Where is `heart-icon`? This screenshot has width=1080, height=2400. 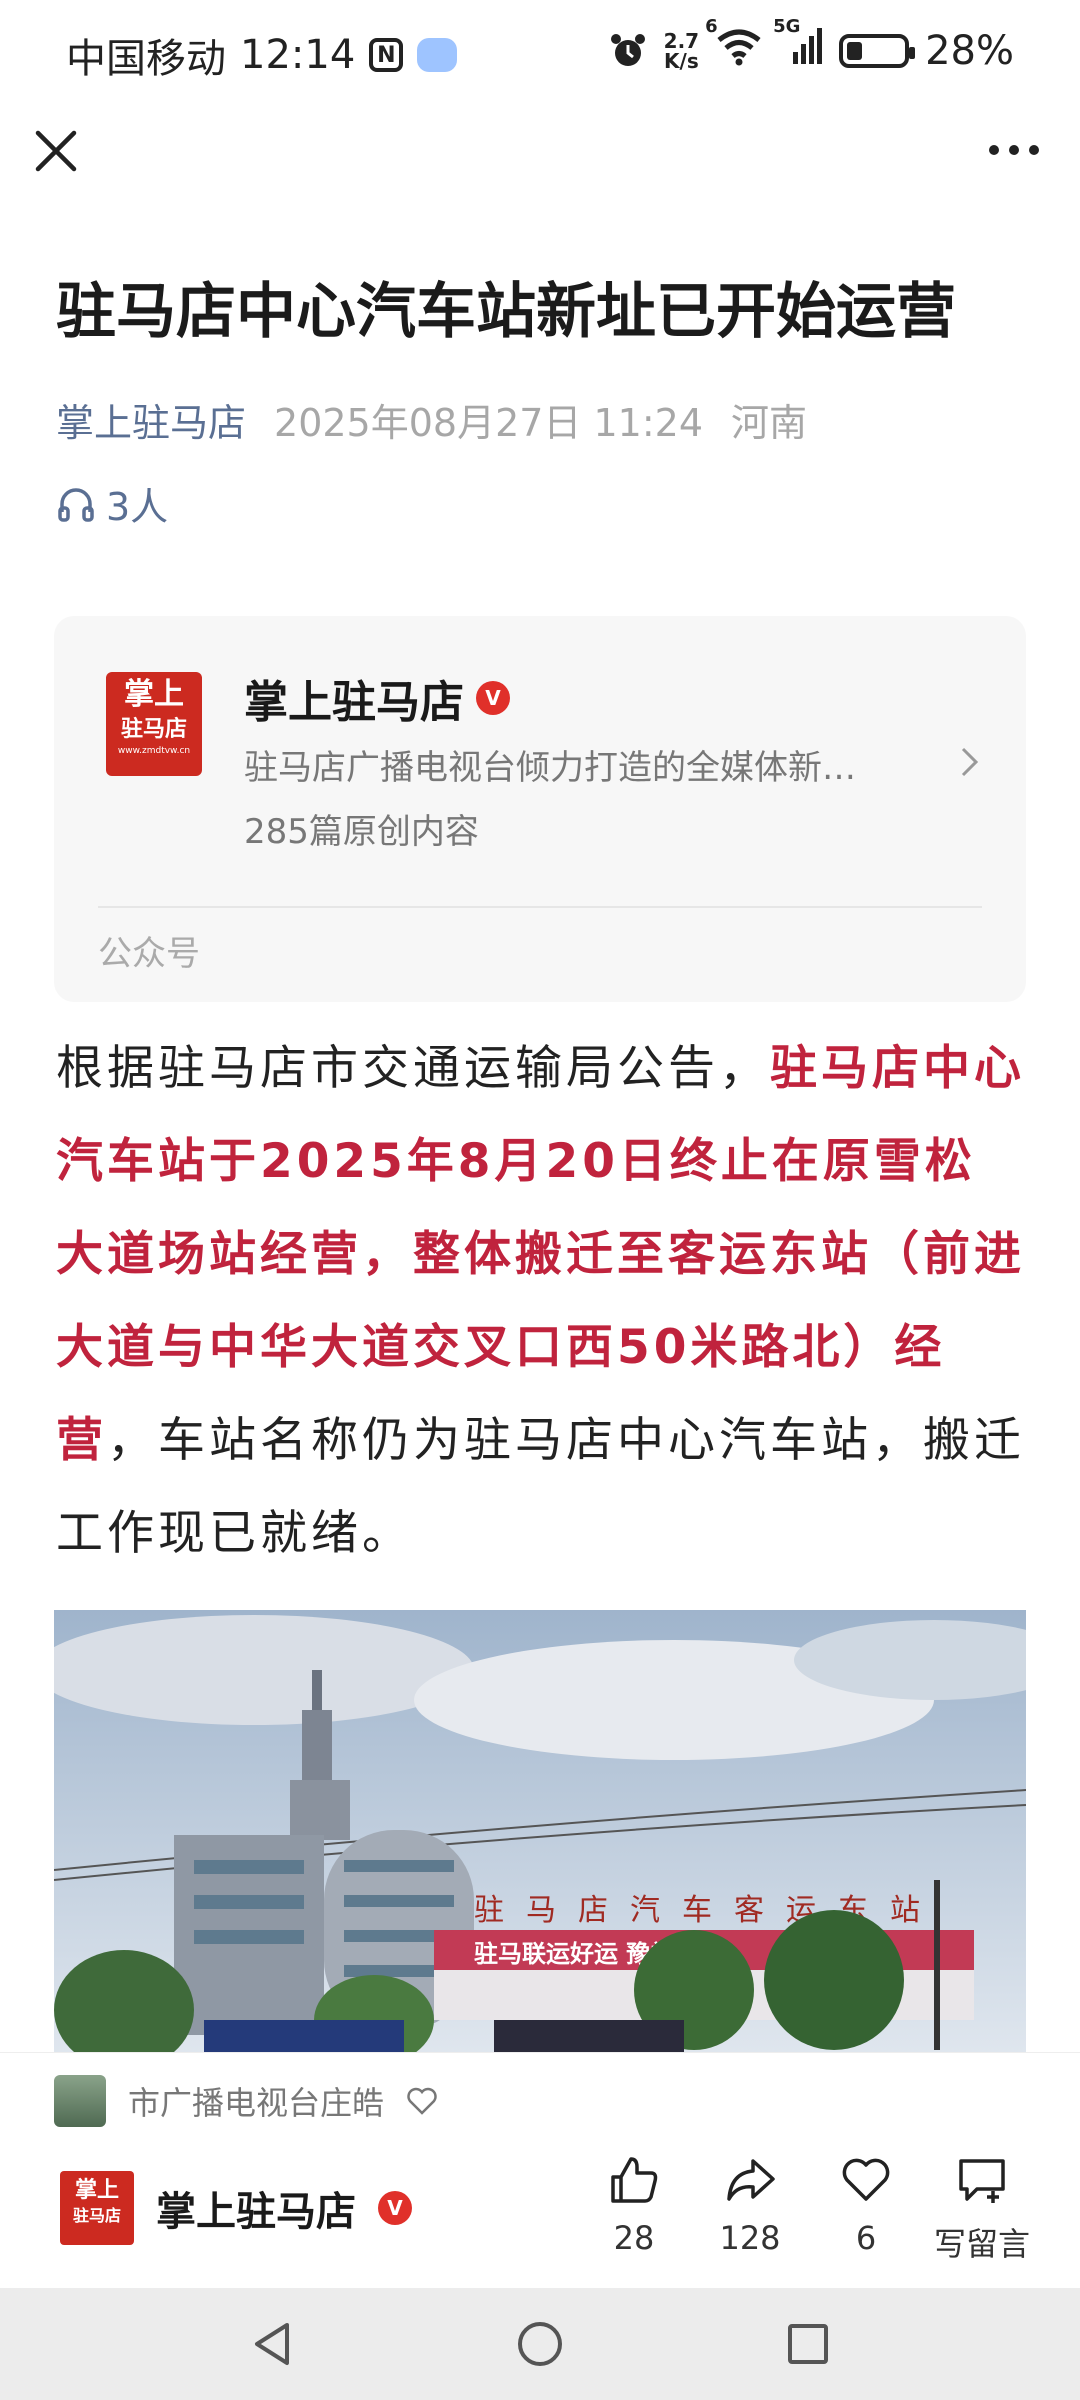
heart-icon is located at coordinates (866, 2179).